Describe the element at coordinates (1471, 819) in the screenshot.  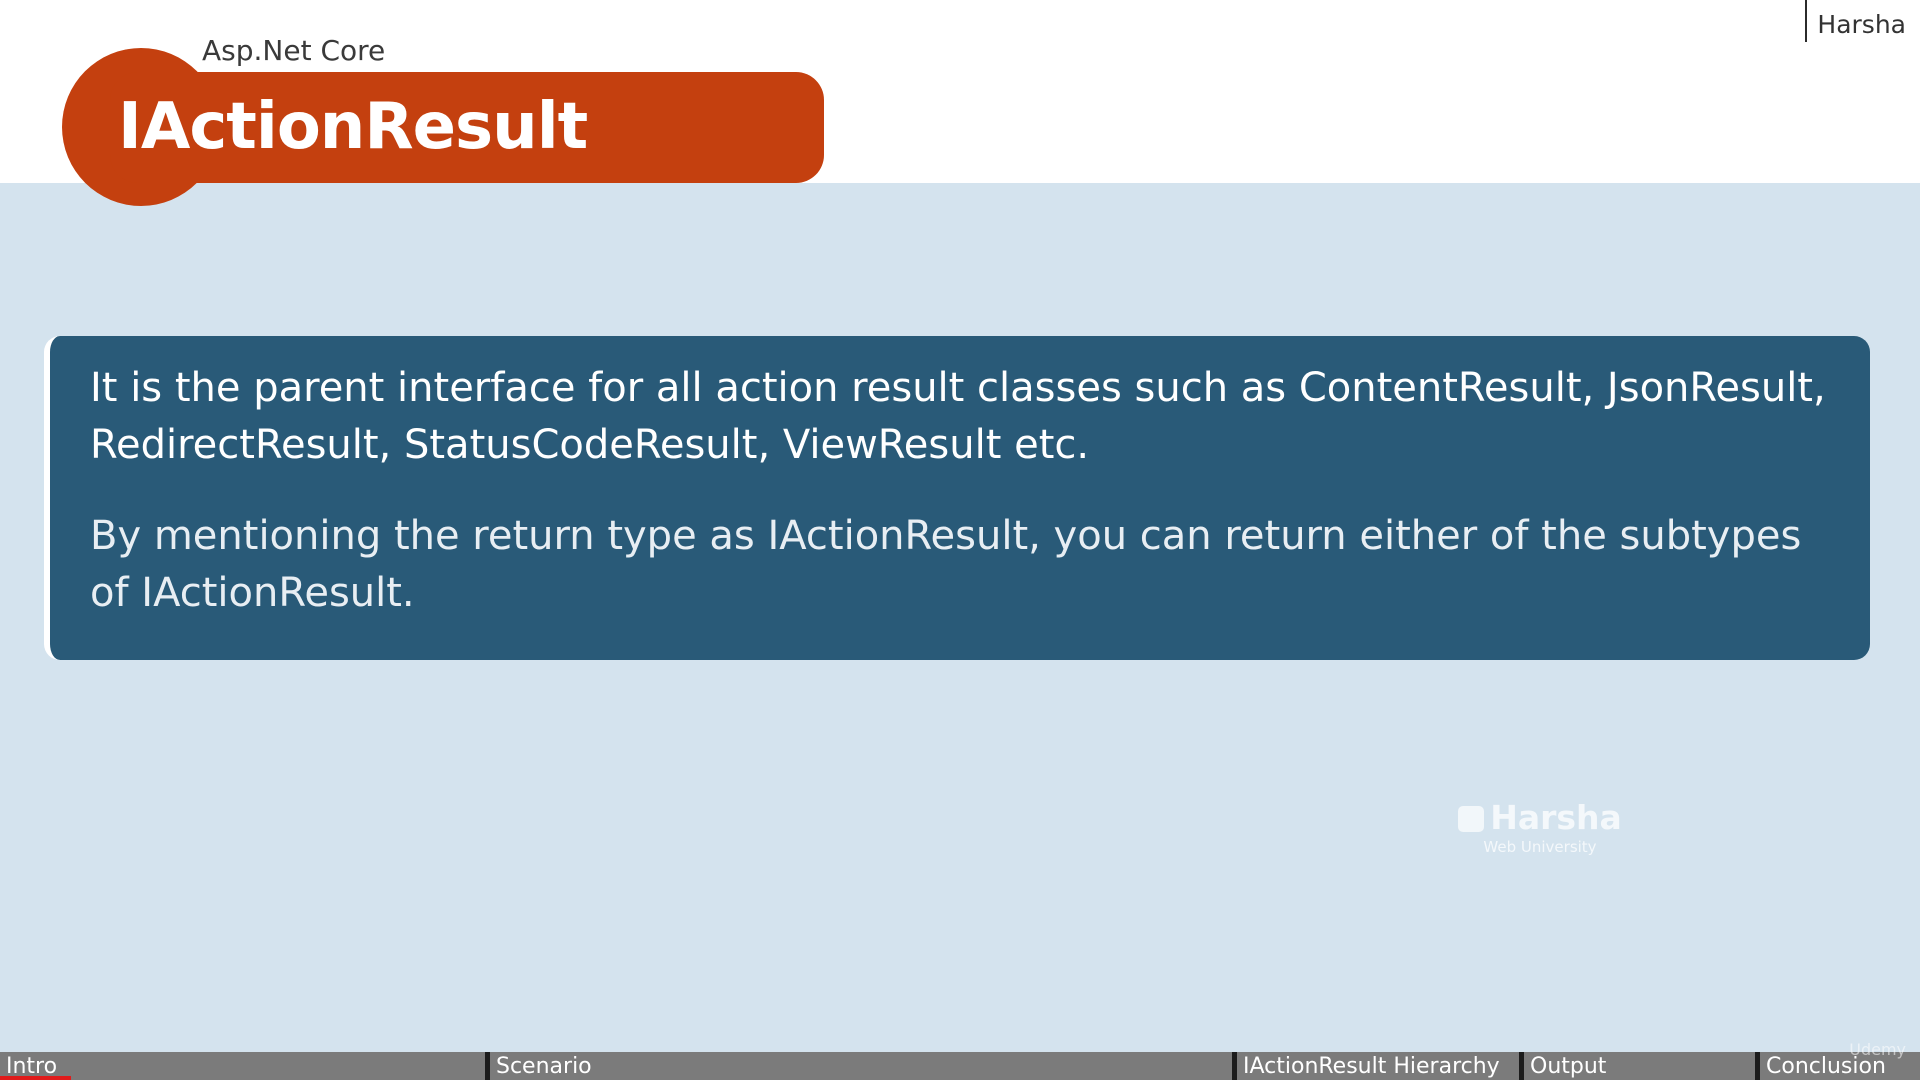
I see `watermark-logo-icon` at that location.